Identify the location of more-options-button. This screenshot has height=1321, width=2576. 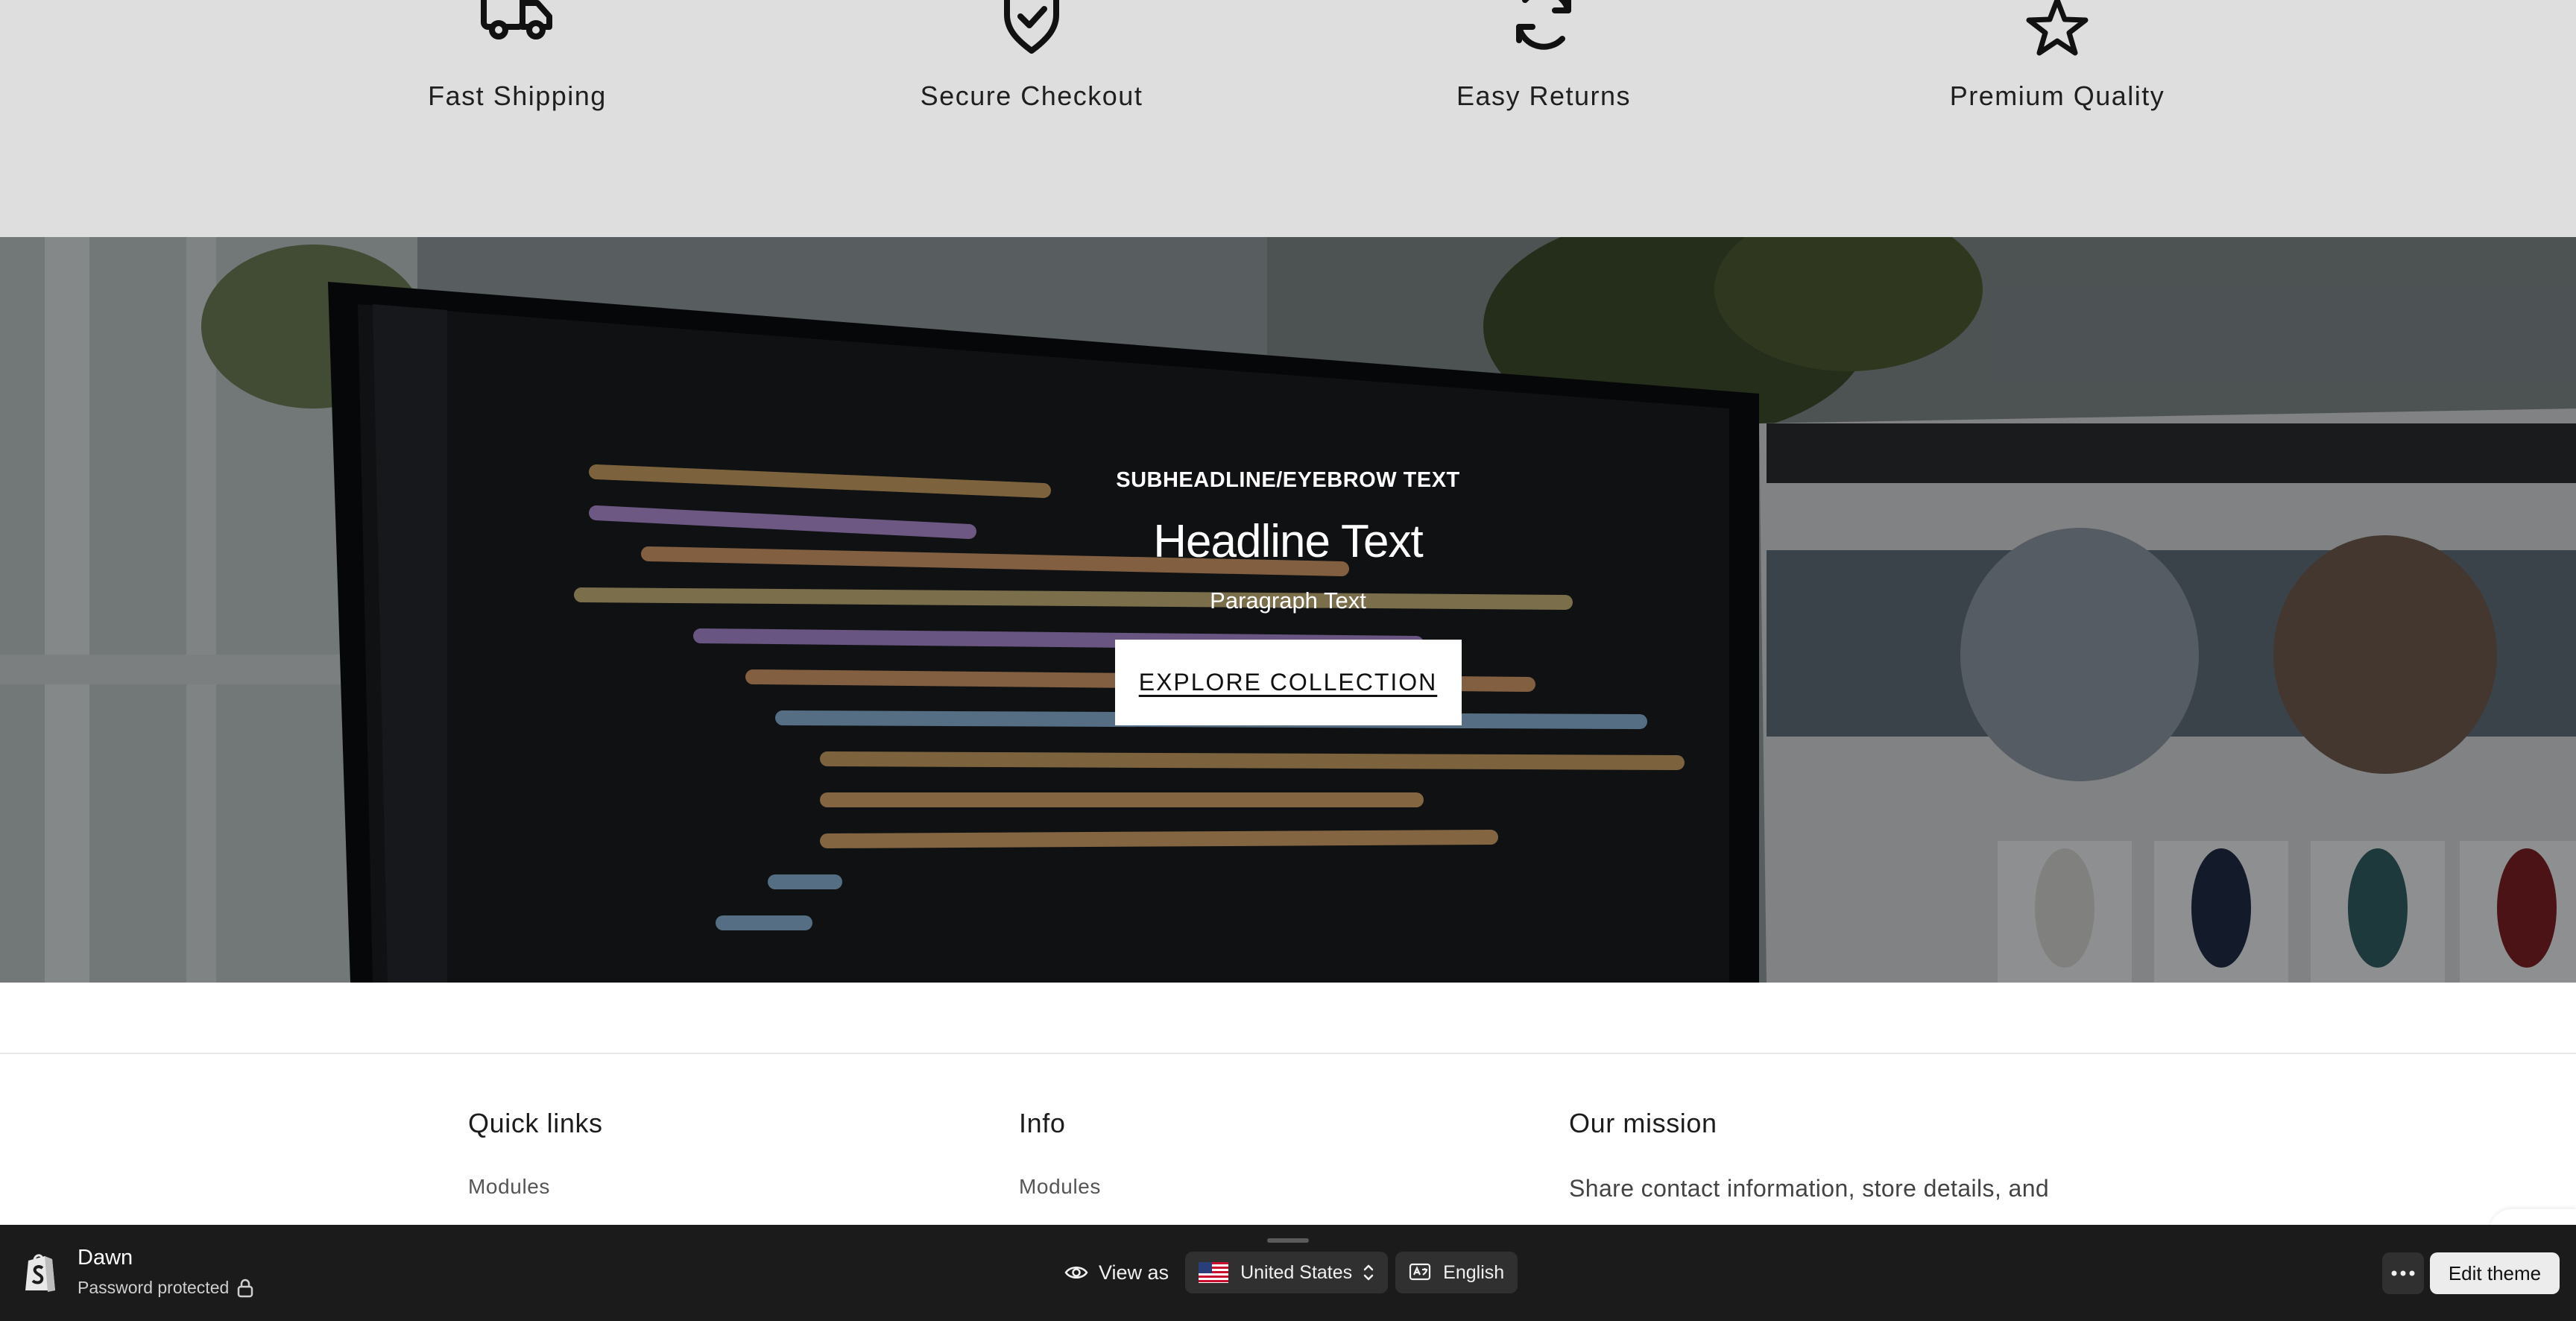
(2403, 1273).